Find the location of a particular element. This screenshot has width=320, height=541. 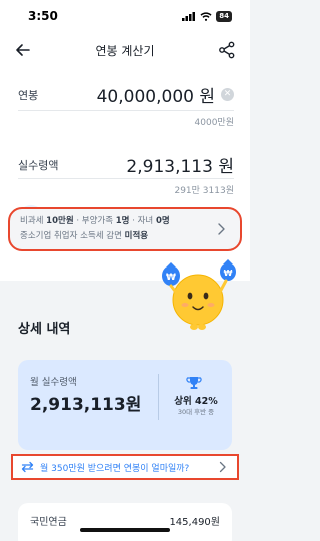

share-icon is located at coordinates (227, 50).